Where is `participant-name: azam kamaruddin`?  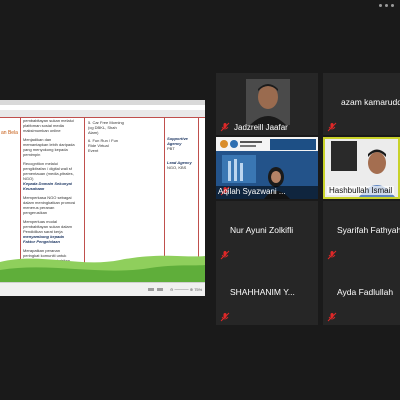 participant-name: azam kamaruddin is located at coordinates (370, 102).